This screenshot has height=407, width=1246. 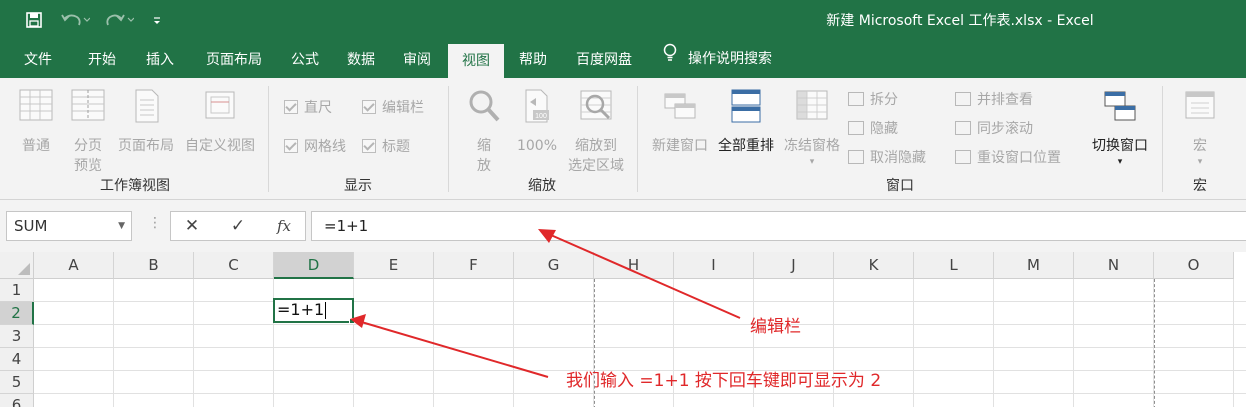 I want to click on headings-checkbox: 标题, so click(x=386, y=146).